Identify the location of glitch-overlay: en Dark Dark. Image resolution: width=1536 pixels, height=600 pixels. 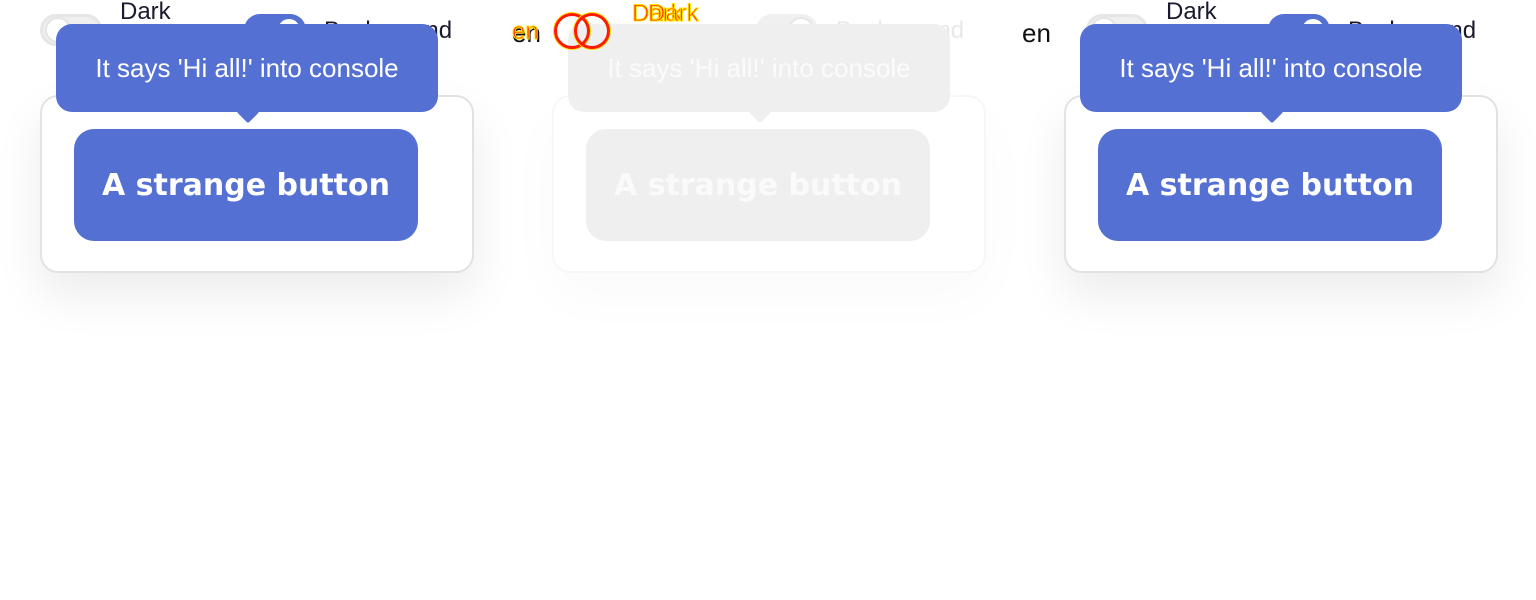
(768, 30).